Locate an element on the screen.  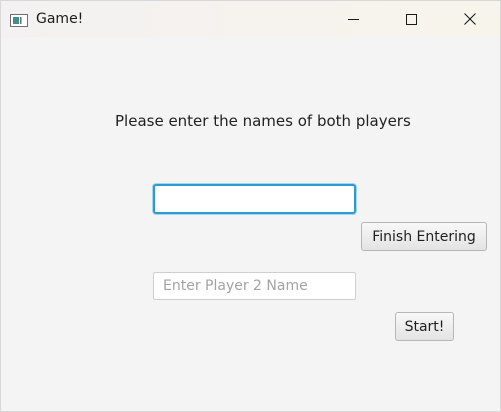
title-bar: Game! is located at coordinates (250, 19).